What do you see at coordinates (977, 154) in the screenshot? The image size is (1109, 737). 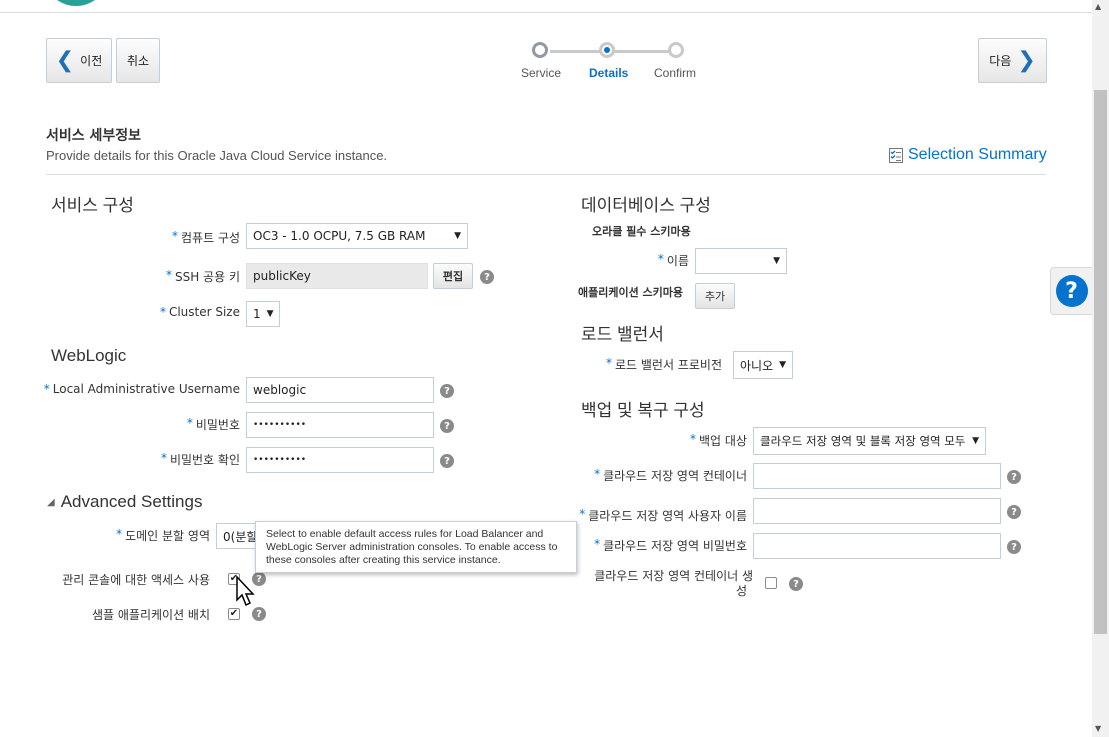 I see `selection-summary-label: Selection Summary` at bounding box center [977, 154].